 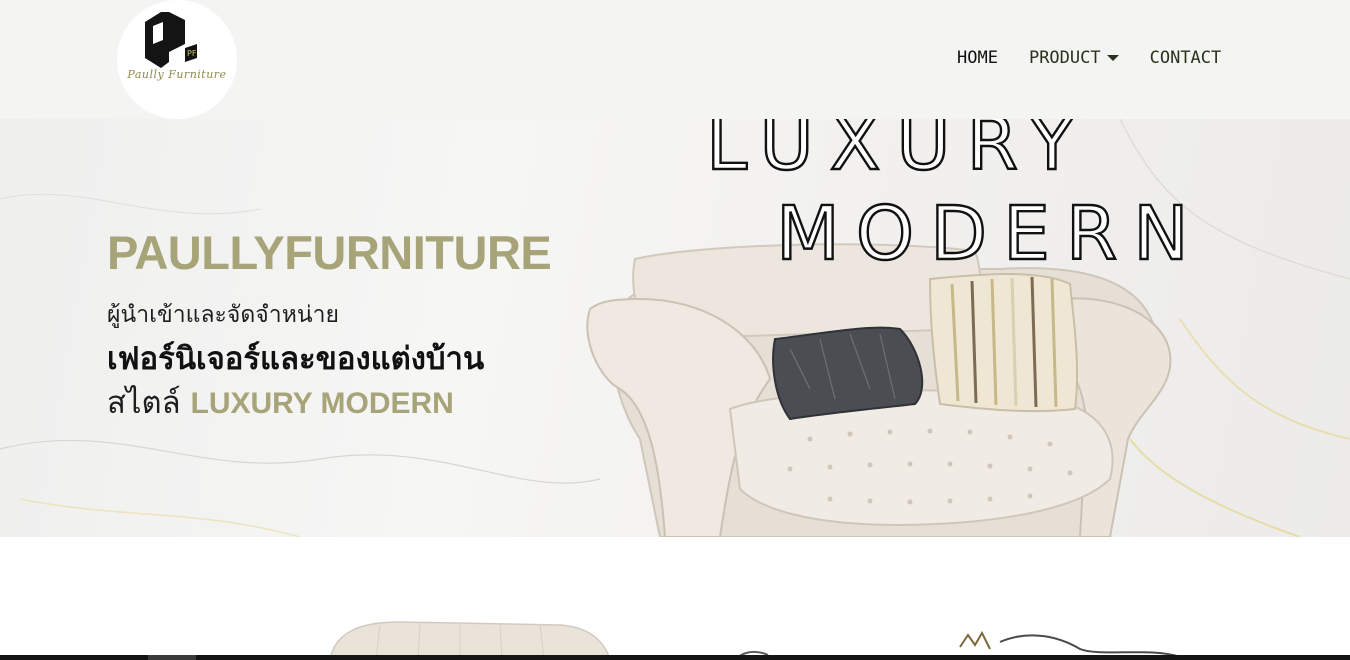 I want to click on nav-contact-link: CONTACT, so click(x=1186, y=58).